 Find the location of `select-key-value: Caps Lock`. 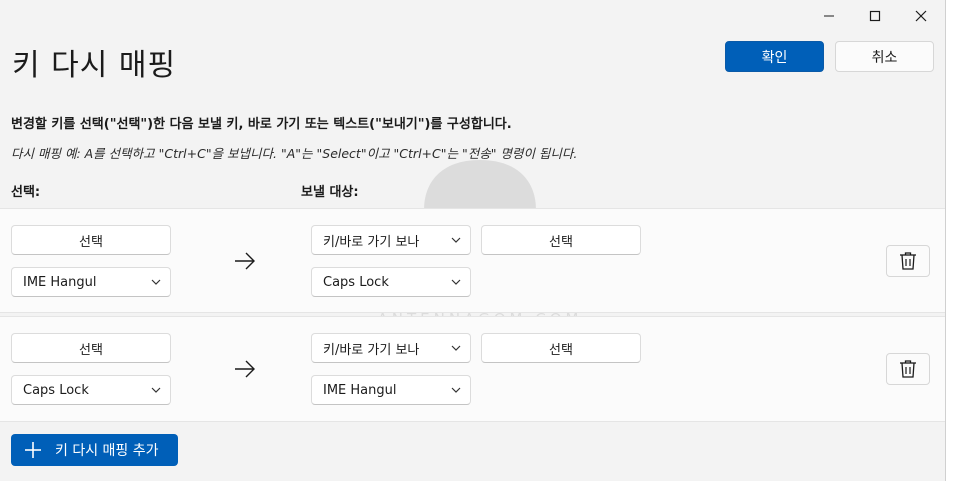

select-key-value: Caps Lock is located at coordinates (56, 390).